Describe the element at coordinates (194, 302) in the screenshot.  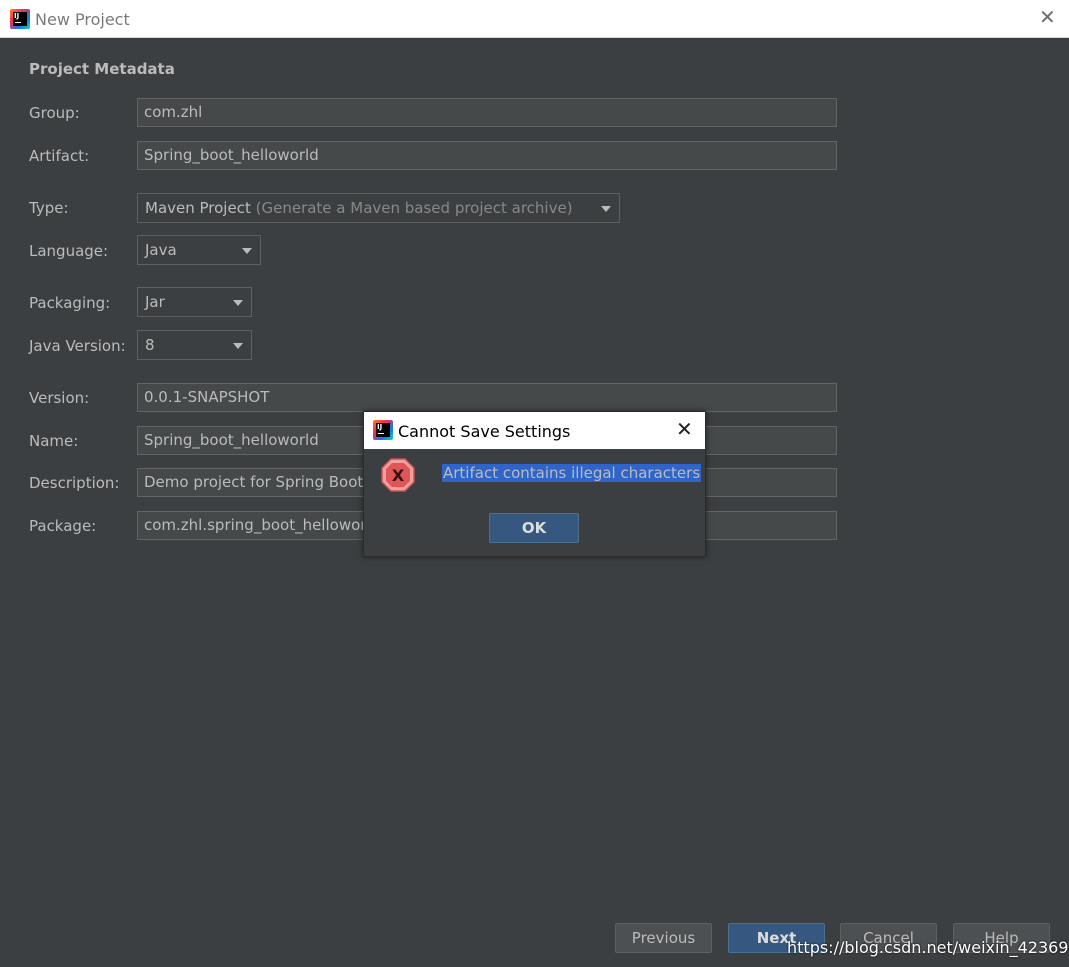
I see `packaging-select: Jar` at that location.